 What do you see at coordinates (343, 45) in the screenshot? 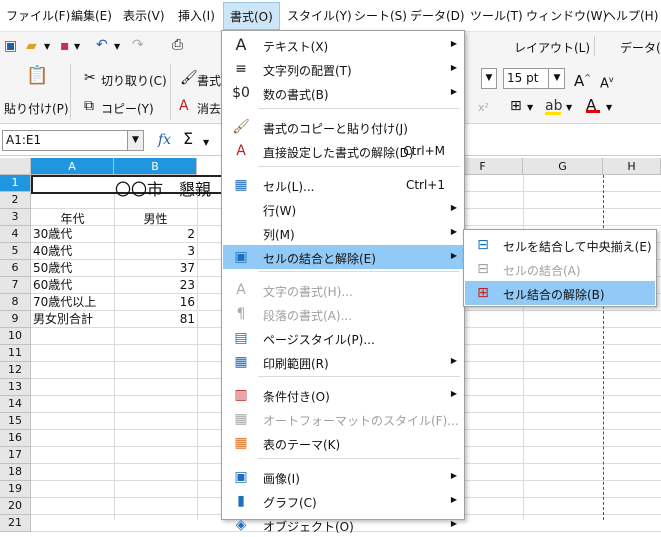
I see `format-menu-item-text: A テキスト(X) ▶` at bounding box center [343, 45].